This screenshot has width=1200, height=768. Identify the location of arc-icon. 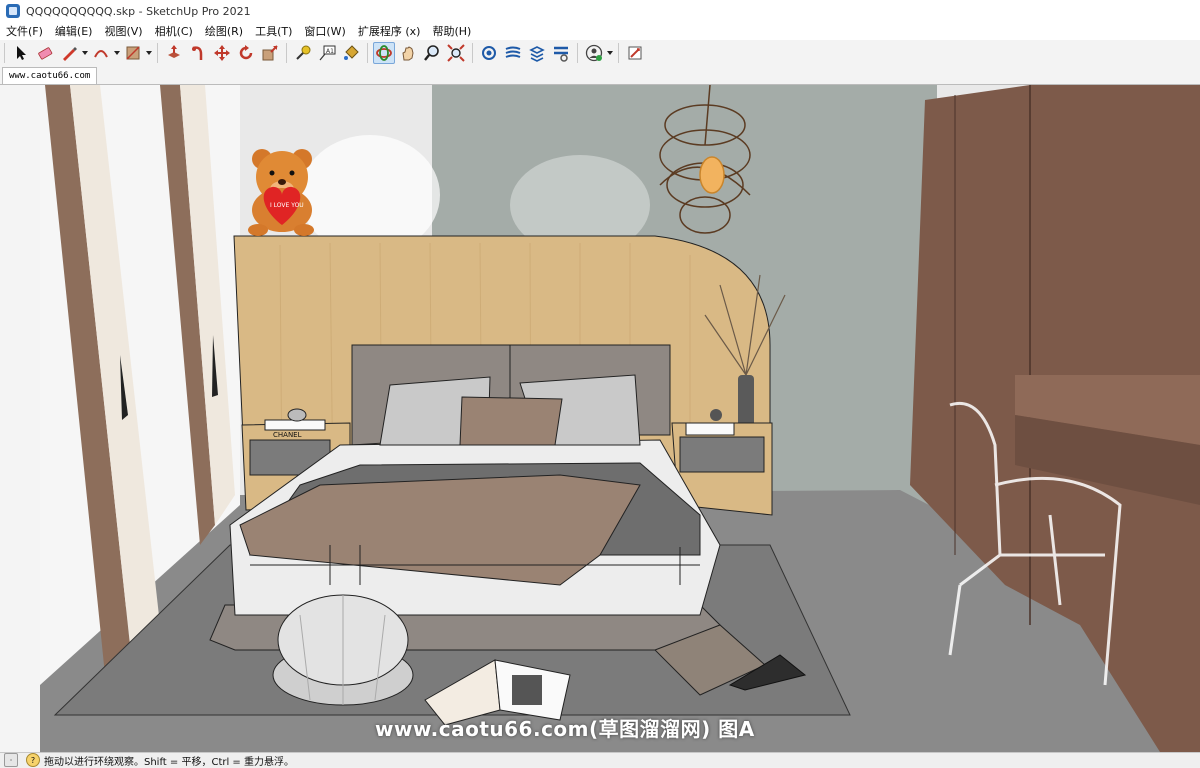
(101, 54).